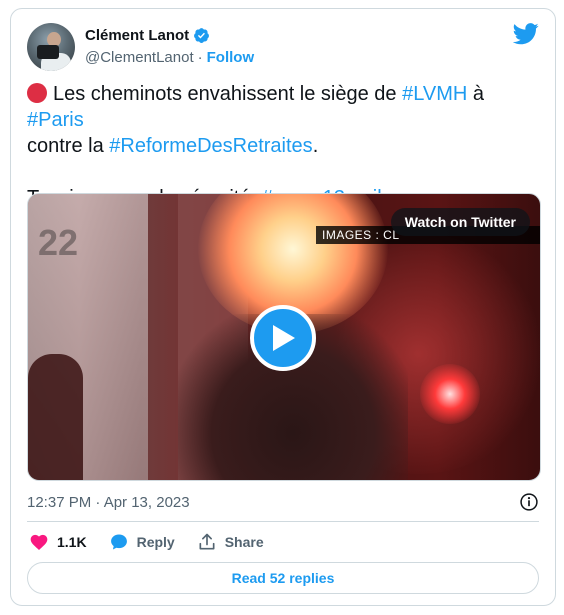 The image size is (564, 615). I want to click on play-icon, so click(284, 338).